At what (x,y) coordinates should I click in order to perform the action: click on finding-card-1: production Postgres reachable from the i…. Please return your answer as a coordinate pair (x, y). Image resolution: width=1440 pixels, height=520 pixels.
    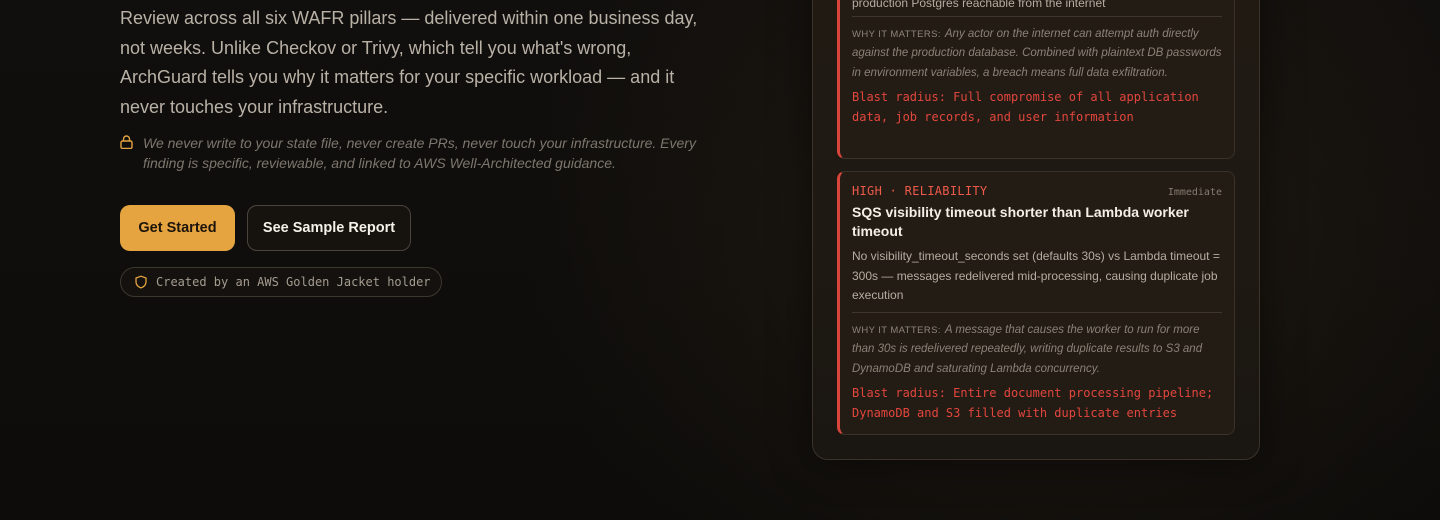
    Looking at the image, I should click on (1036, 79).